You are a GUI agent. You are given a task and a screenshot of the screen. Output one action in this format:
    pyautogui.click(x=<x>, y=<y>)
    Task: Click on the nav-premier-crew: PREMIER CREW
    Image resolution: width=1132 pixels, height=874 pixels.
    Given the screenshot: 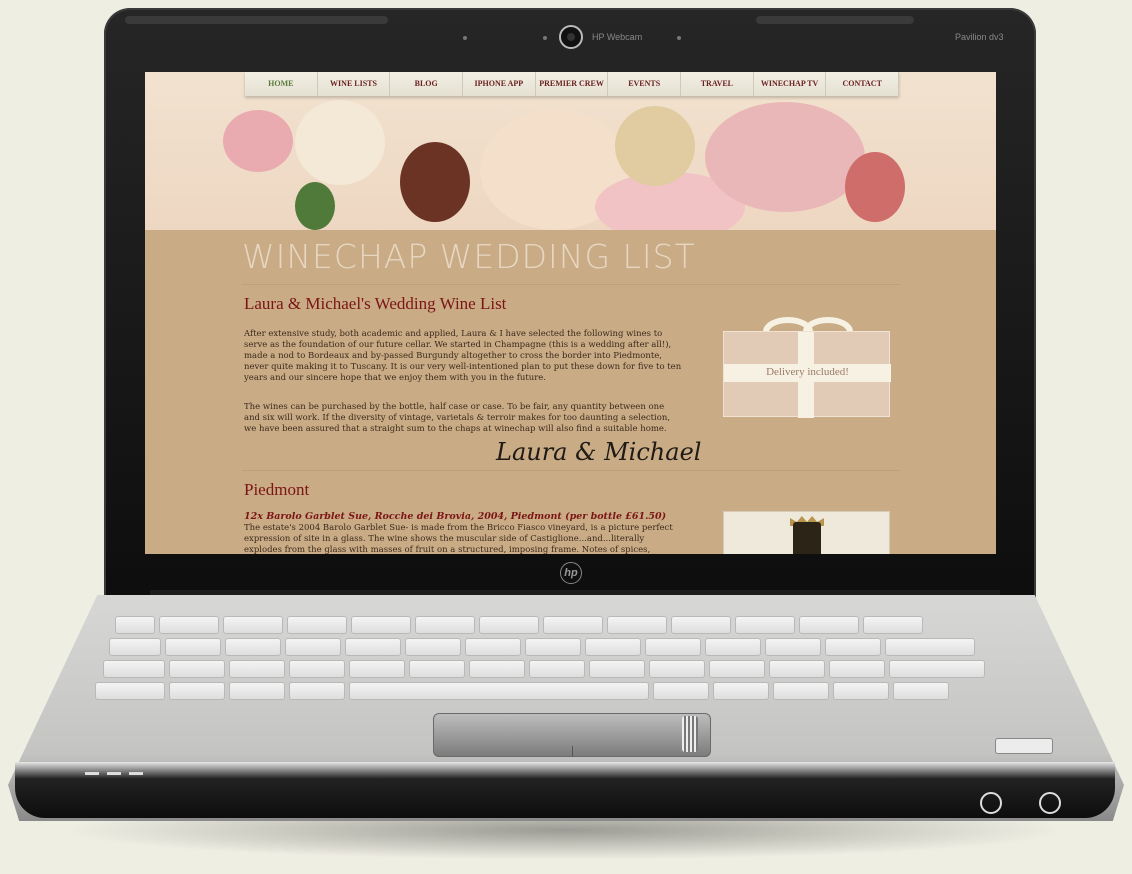 What is the action you would take?
    pyautogui.click(x=572, y=84)
    